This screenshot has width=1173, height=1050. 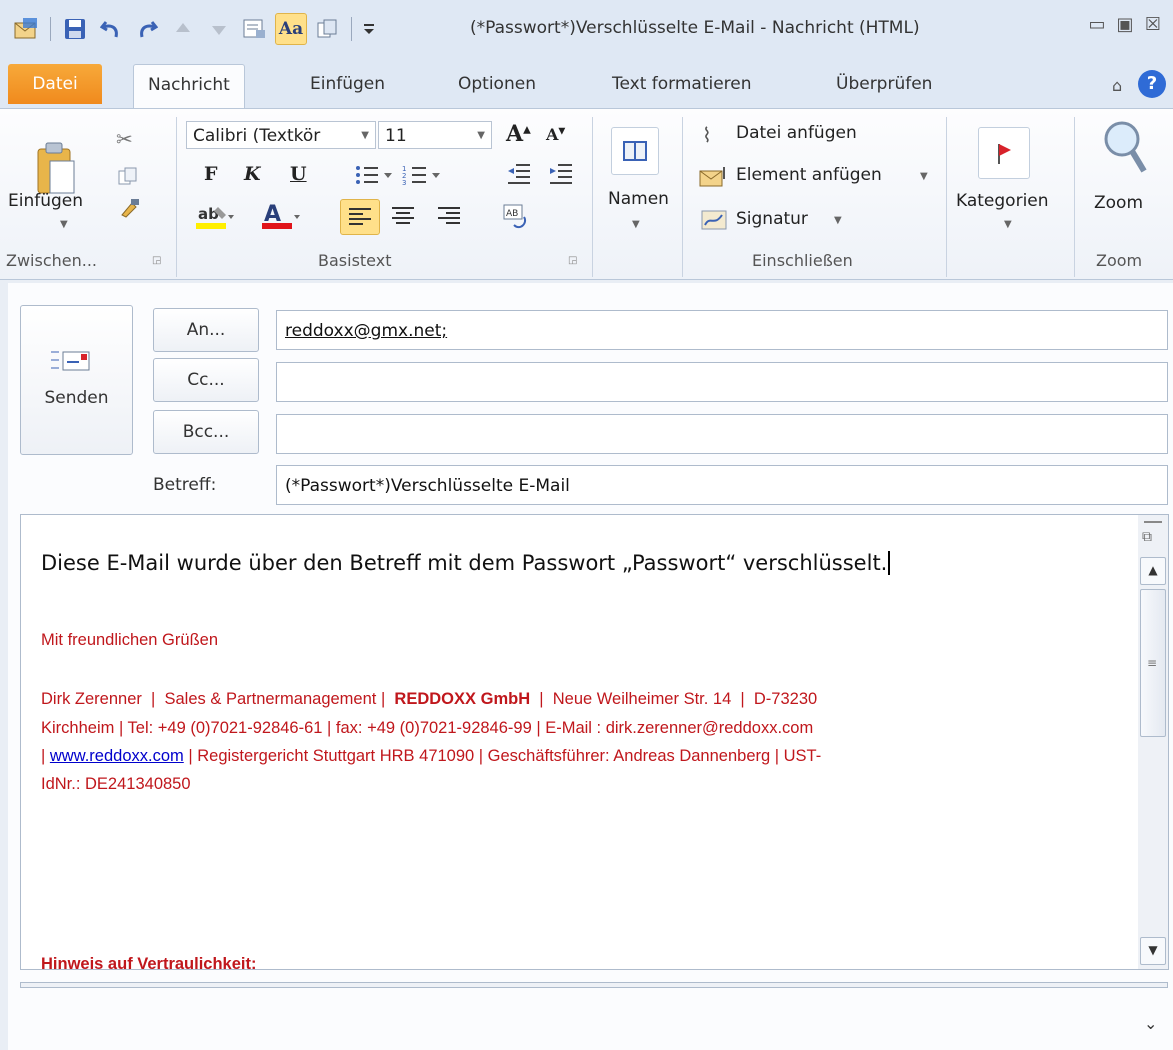 What do you see at coordinates (1153, 571) in the screenshot?
I see `scroll-up-button: ▲` at bounding box center [1153, 571].